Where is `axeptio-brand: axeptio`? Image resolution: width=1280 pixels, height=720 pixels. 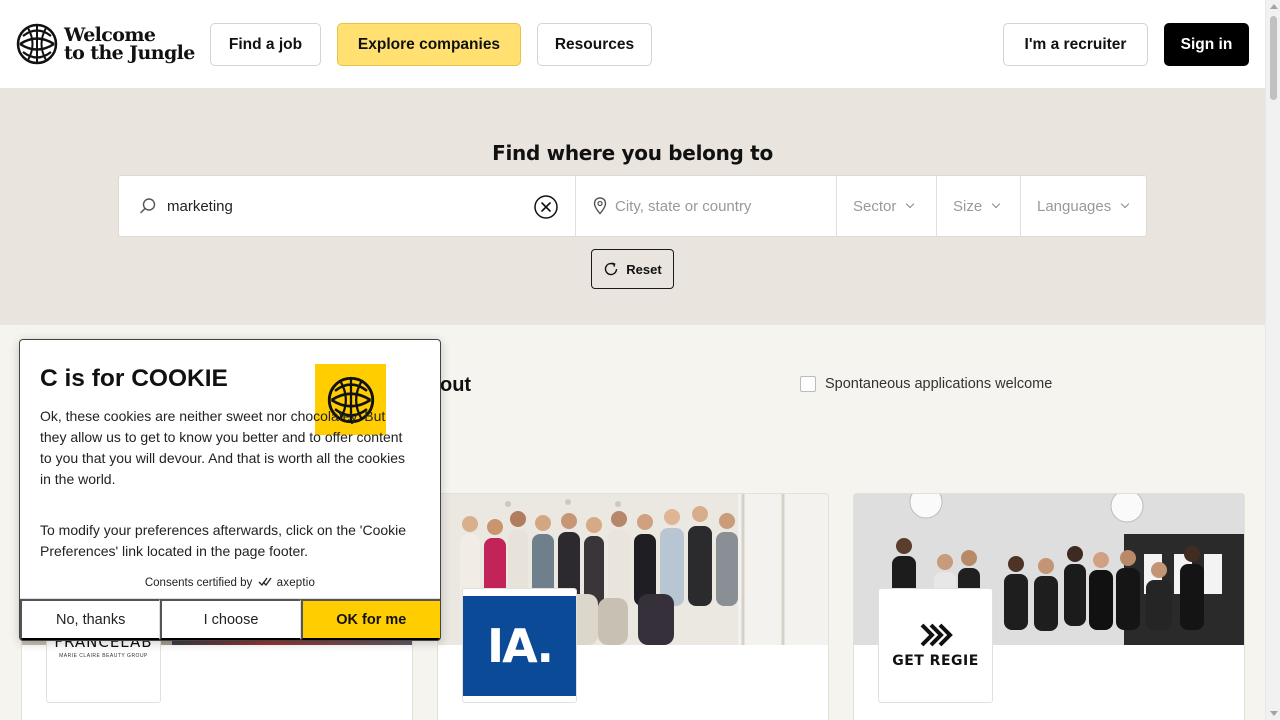 axeptio-brand: axeptio is located at coordinates (296, 583).